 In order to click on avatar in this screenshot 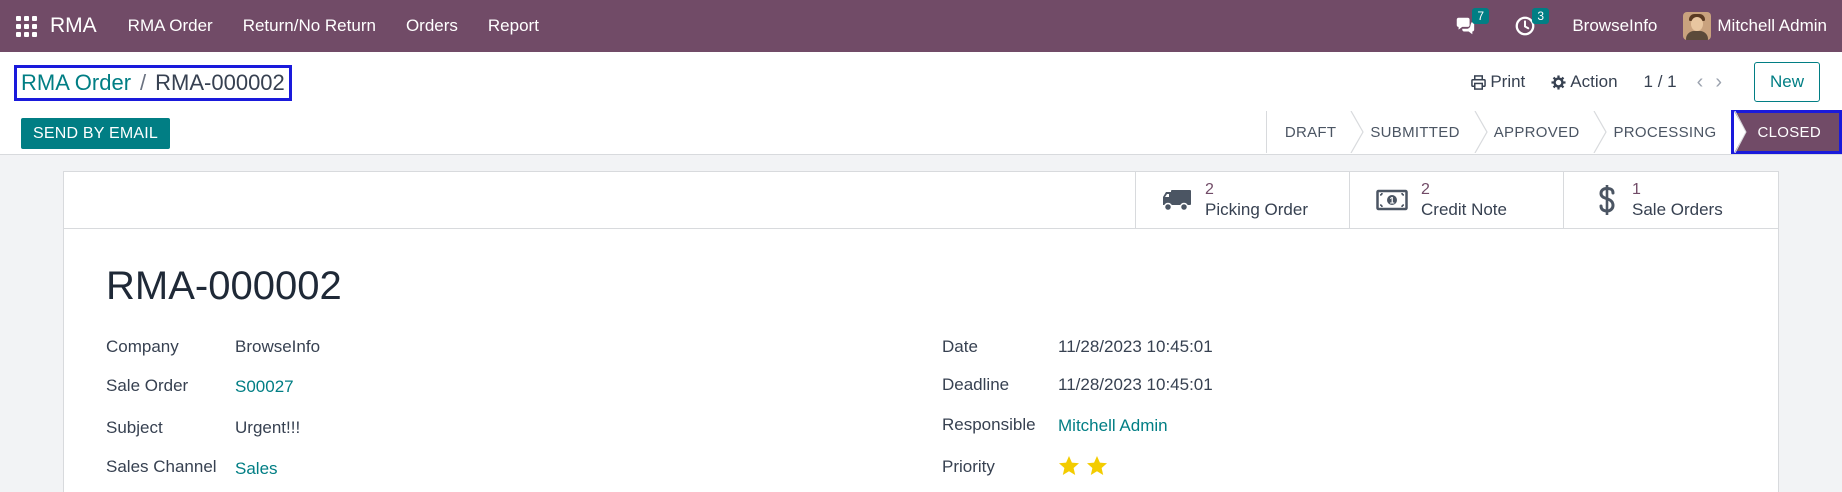, I will do `click(1697, 26)`.